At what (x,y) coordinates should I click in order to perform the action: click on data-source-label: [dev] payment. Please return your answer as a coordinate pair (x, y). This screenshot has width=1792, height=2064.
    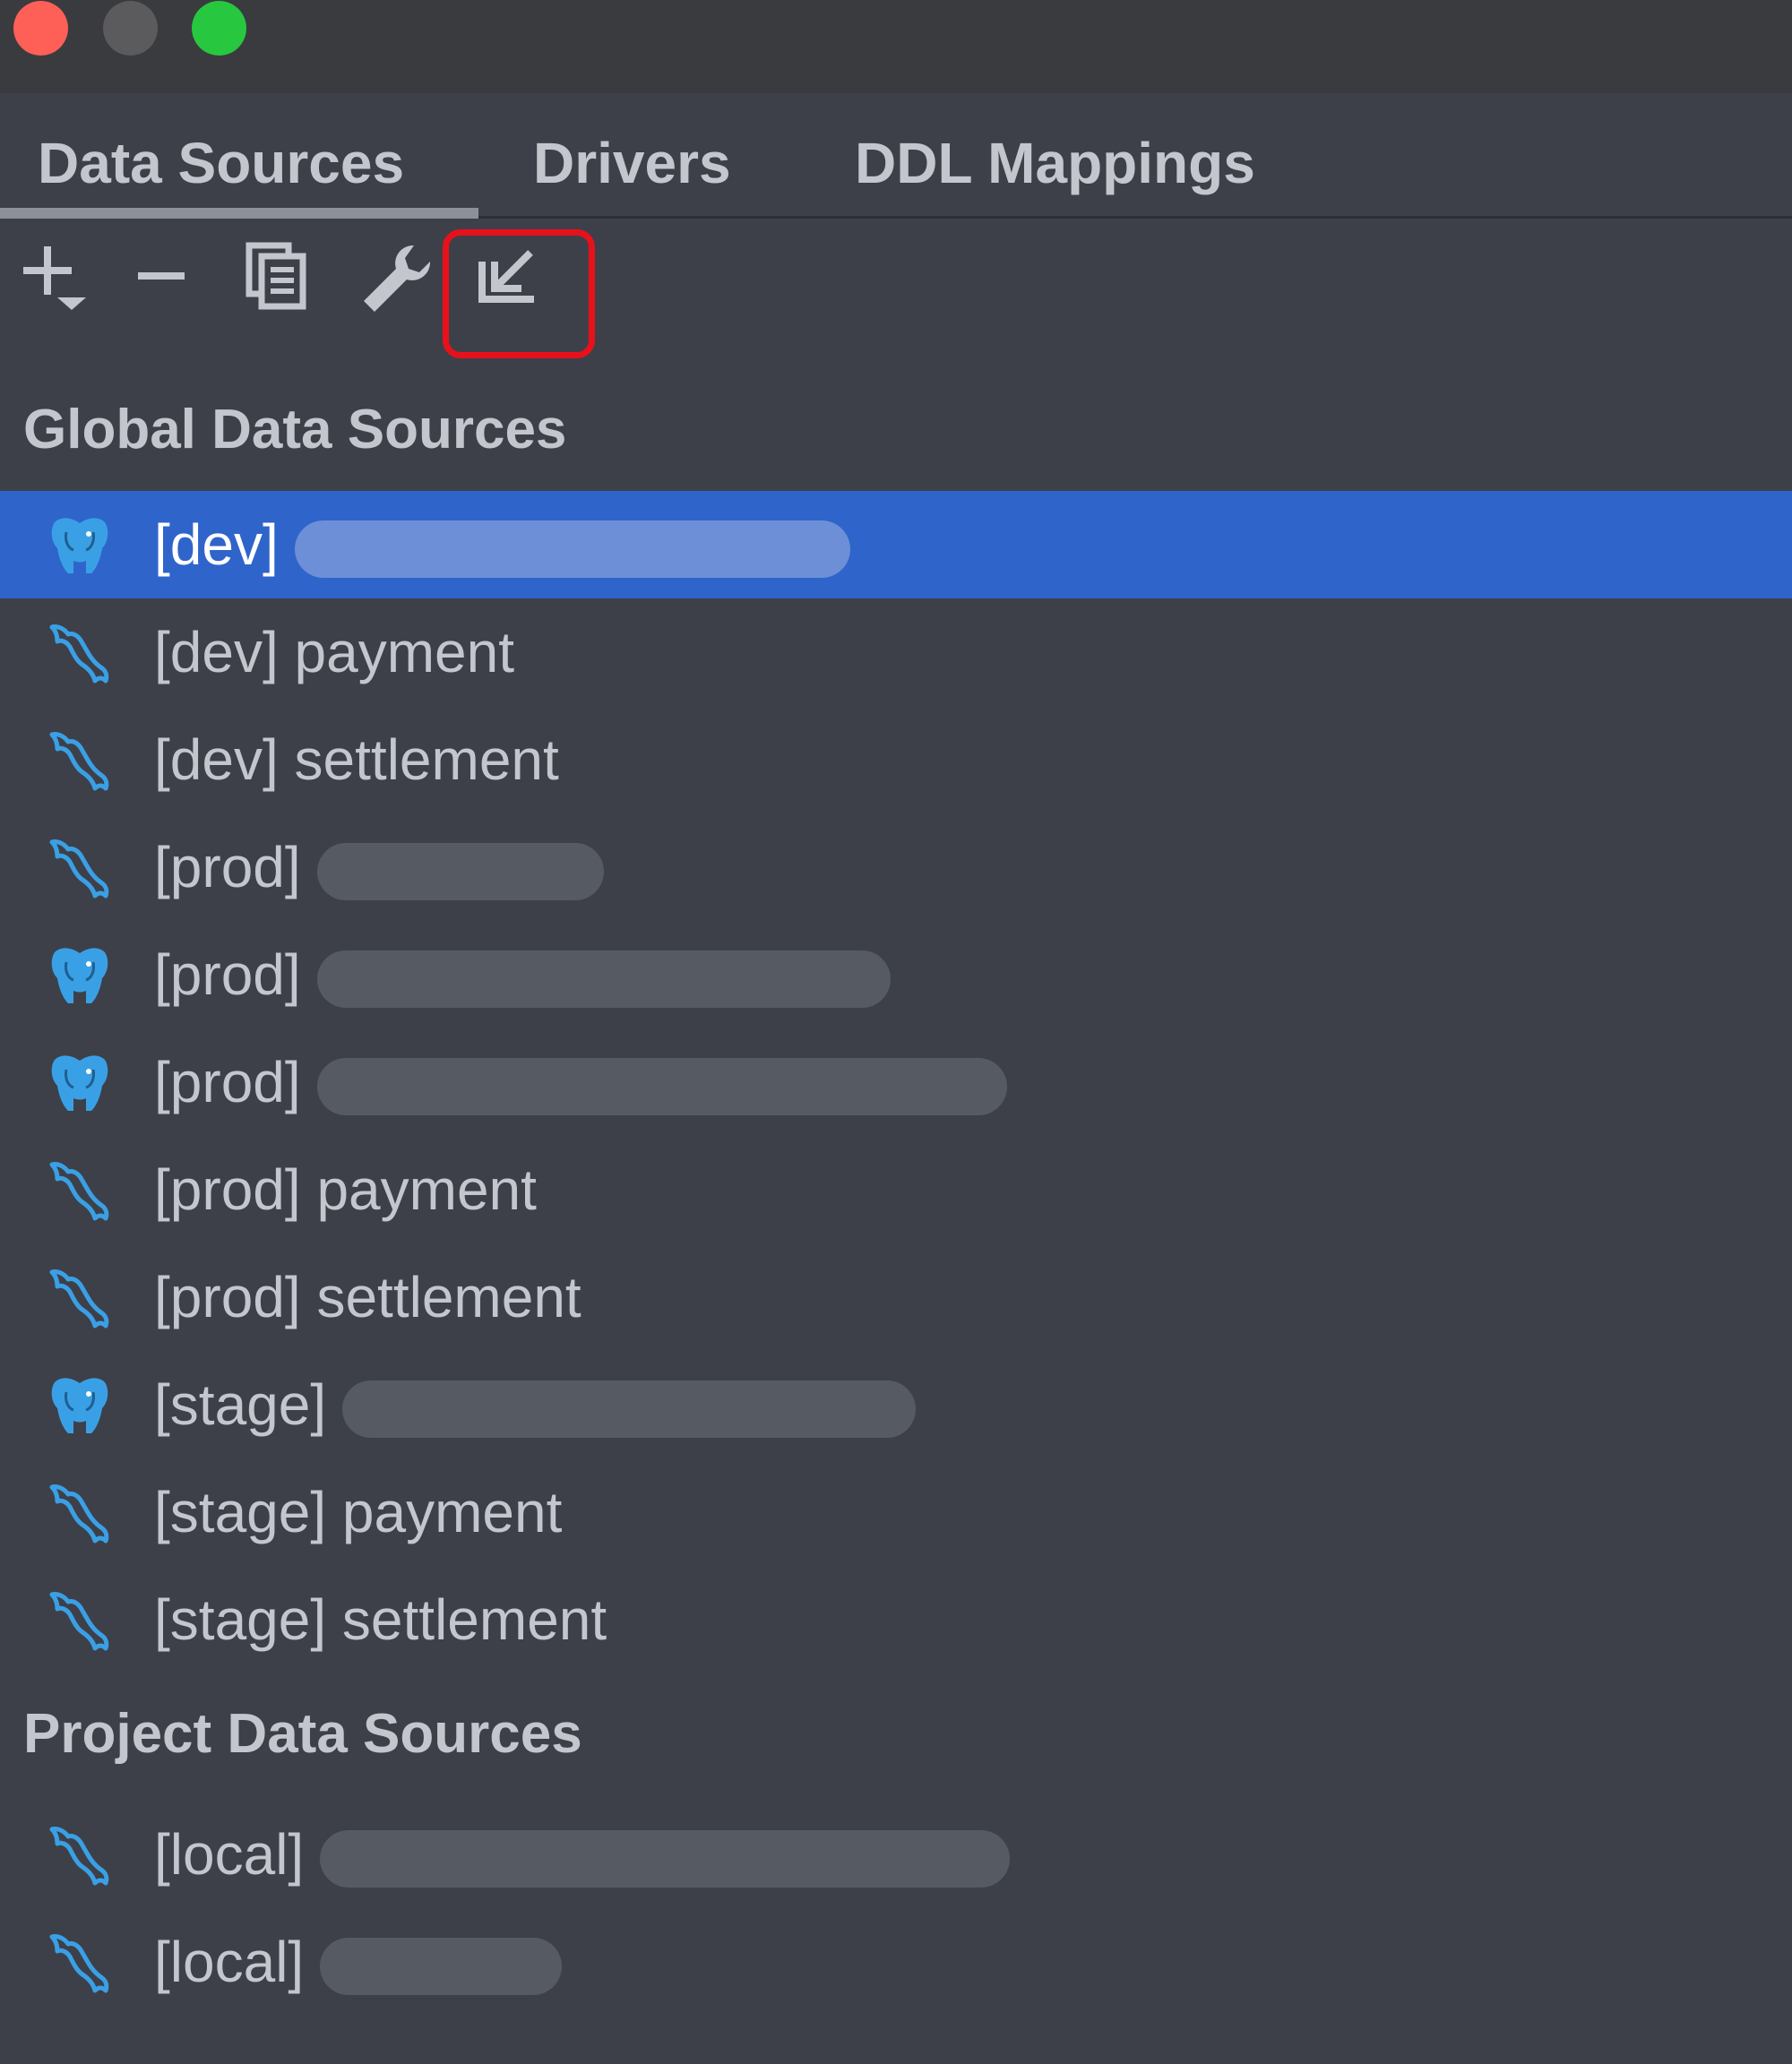
    Looking at the image, I should click on (334, 652).